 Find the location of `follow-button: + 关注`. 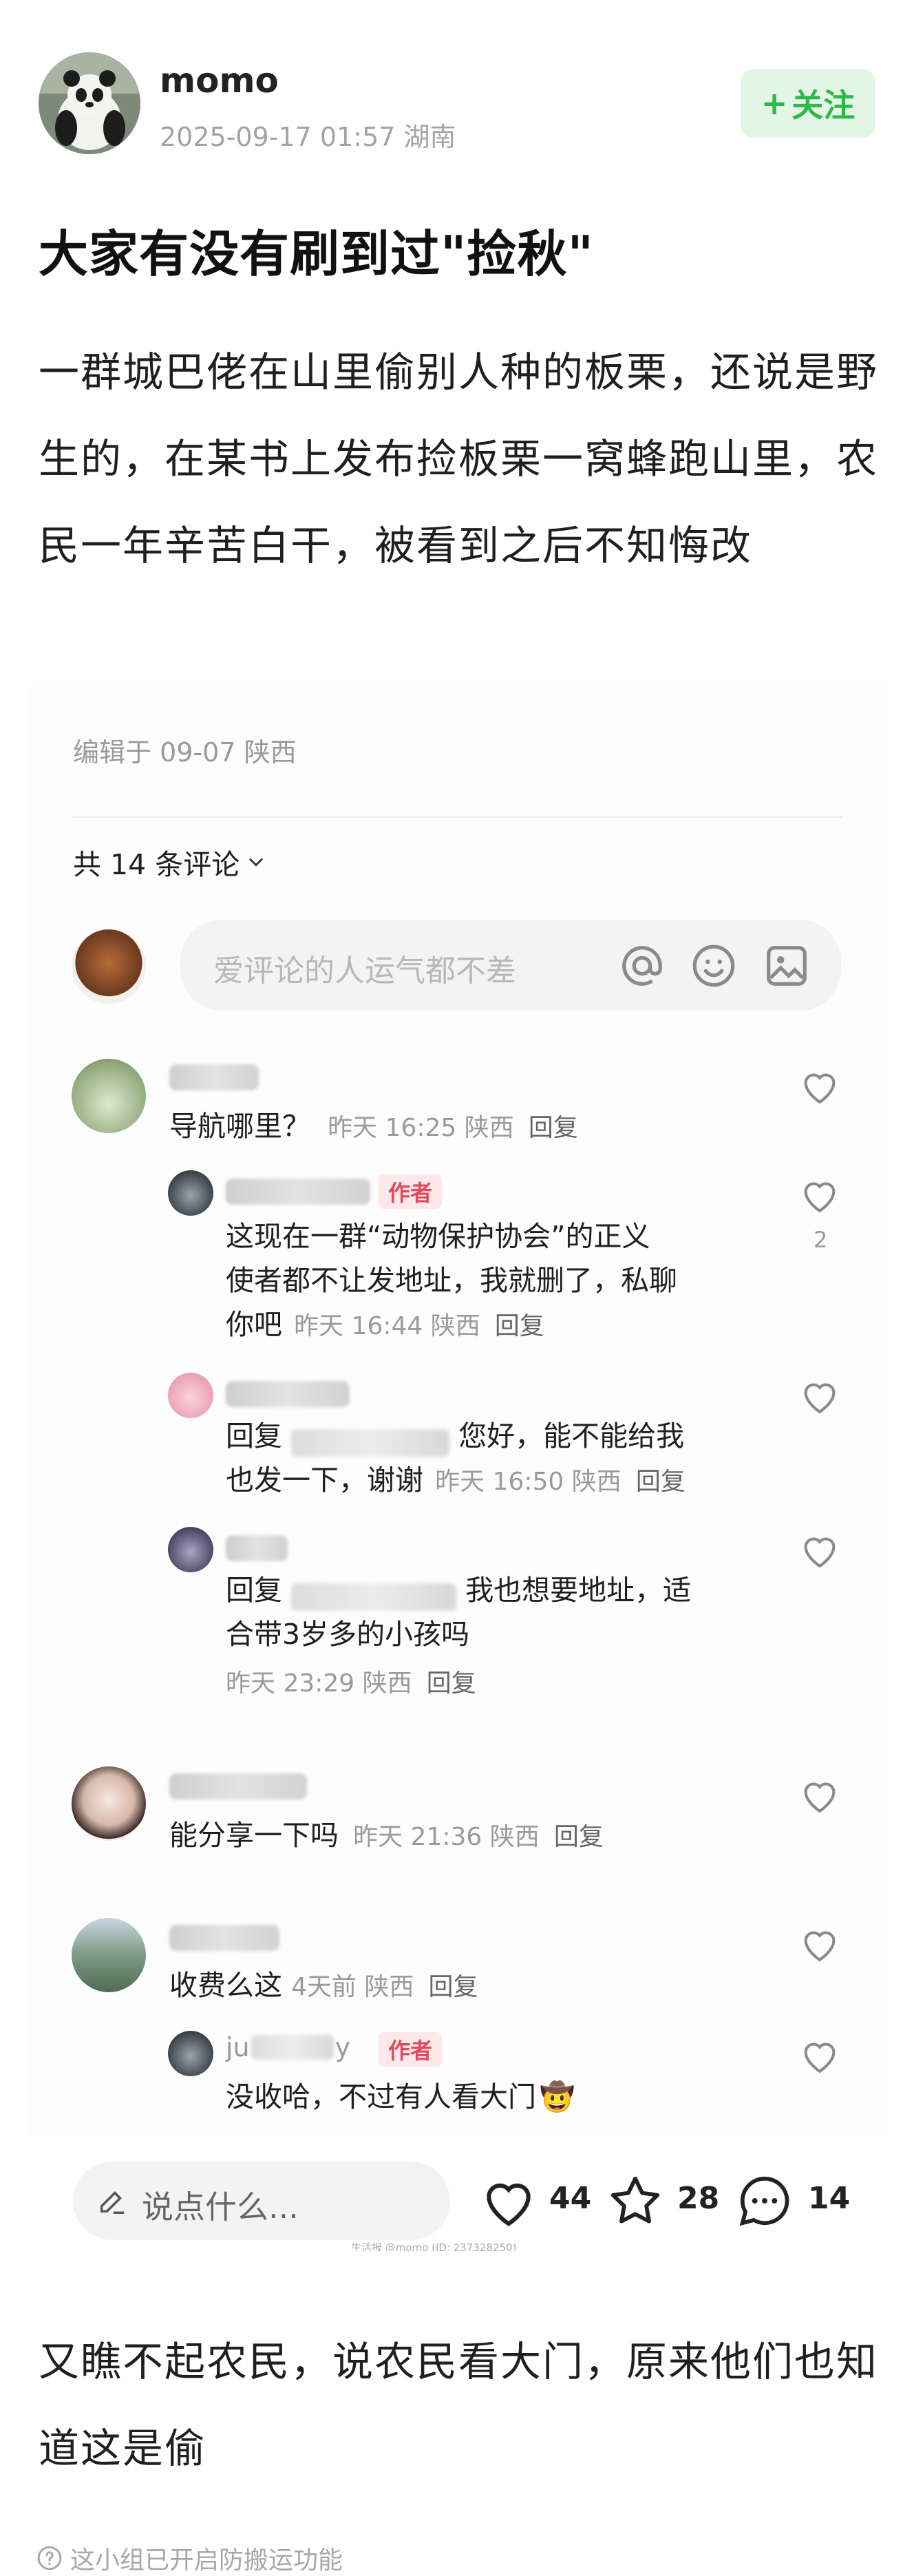

follow-button: + 关注 is located at coordinates (808, 104).